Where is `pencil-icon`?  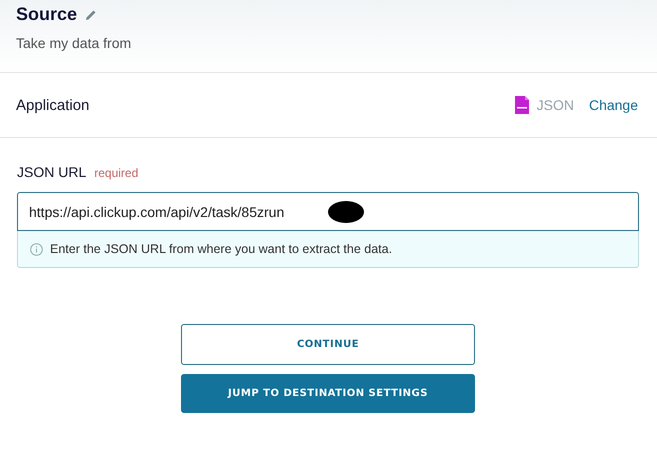 pencil-icon is located at coordinates (91, 14).